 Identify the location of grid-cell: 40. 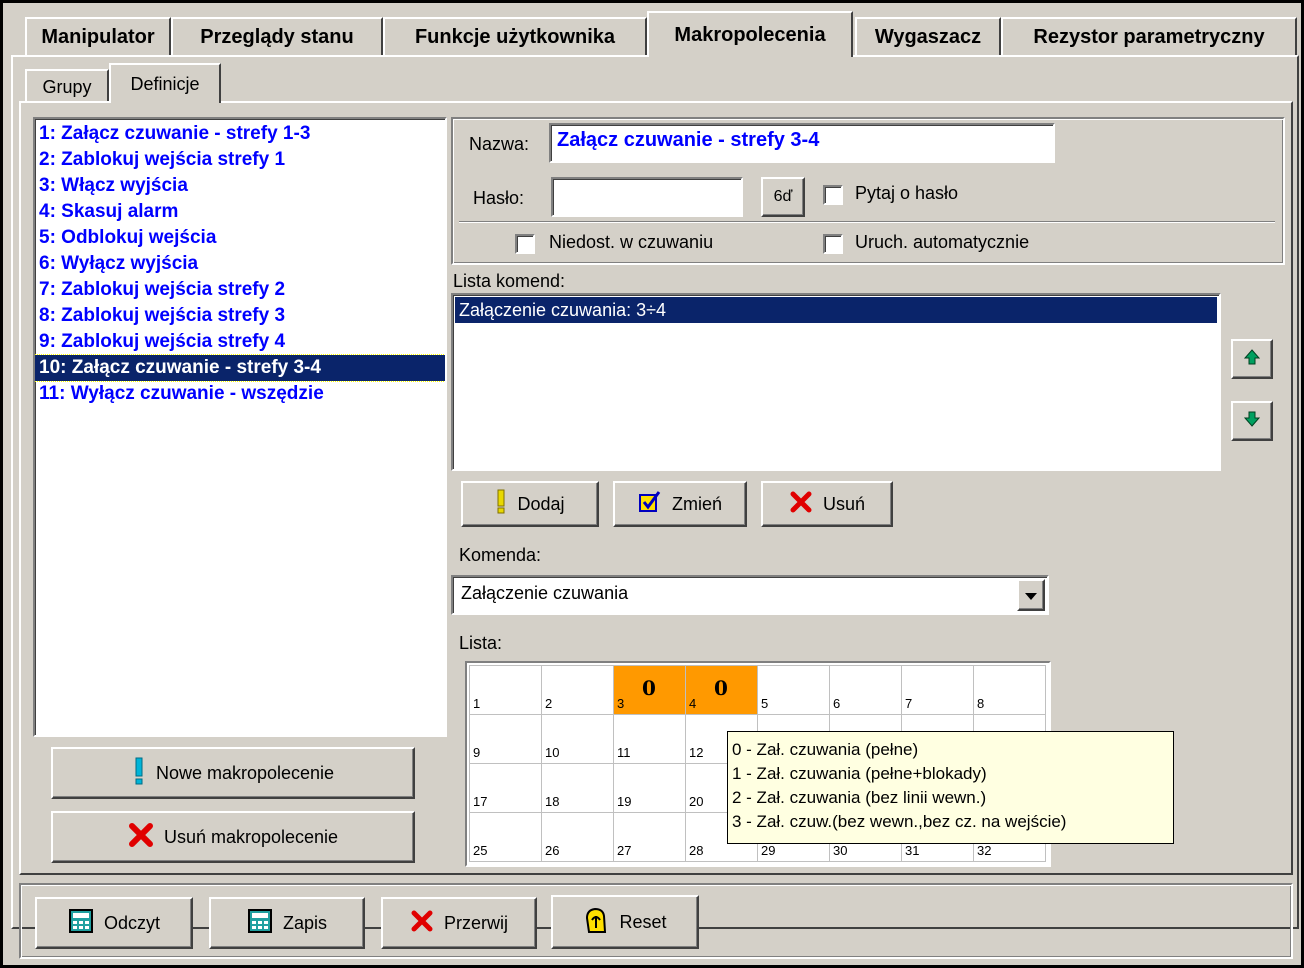
(721, 690).